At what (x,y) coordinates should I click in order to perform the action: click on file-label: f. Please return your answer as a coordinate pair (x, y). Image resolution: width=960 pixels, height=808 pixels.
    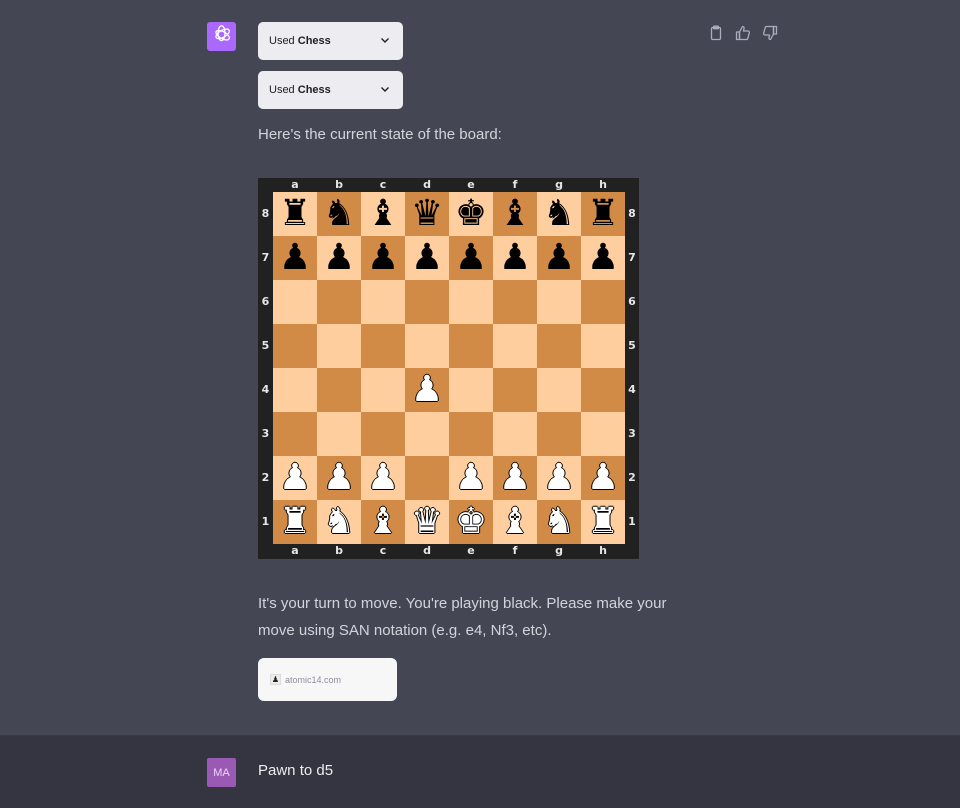
    Looking at the image, I should click on (515, 550).